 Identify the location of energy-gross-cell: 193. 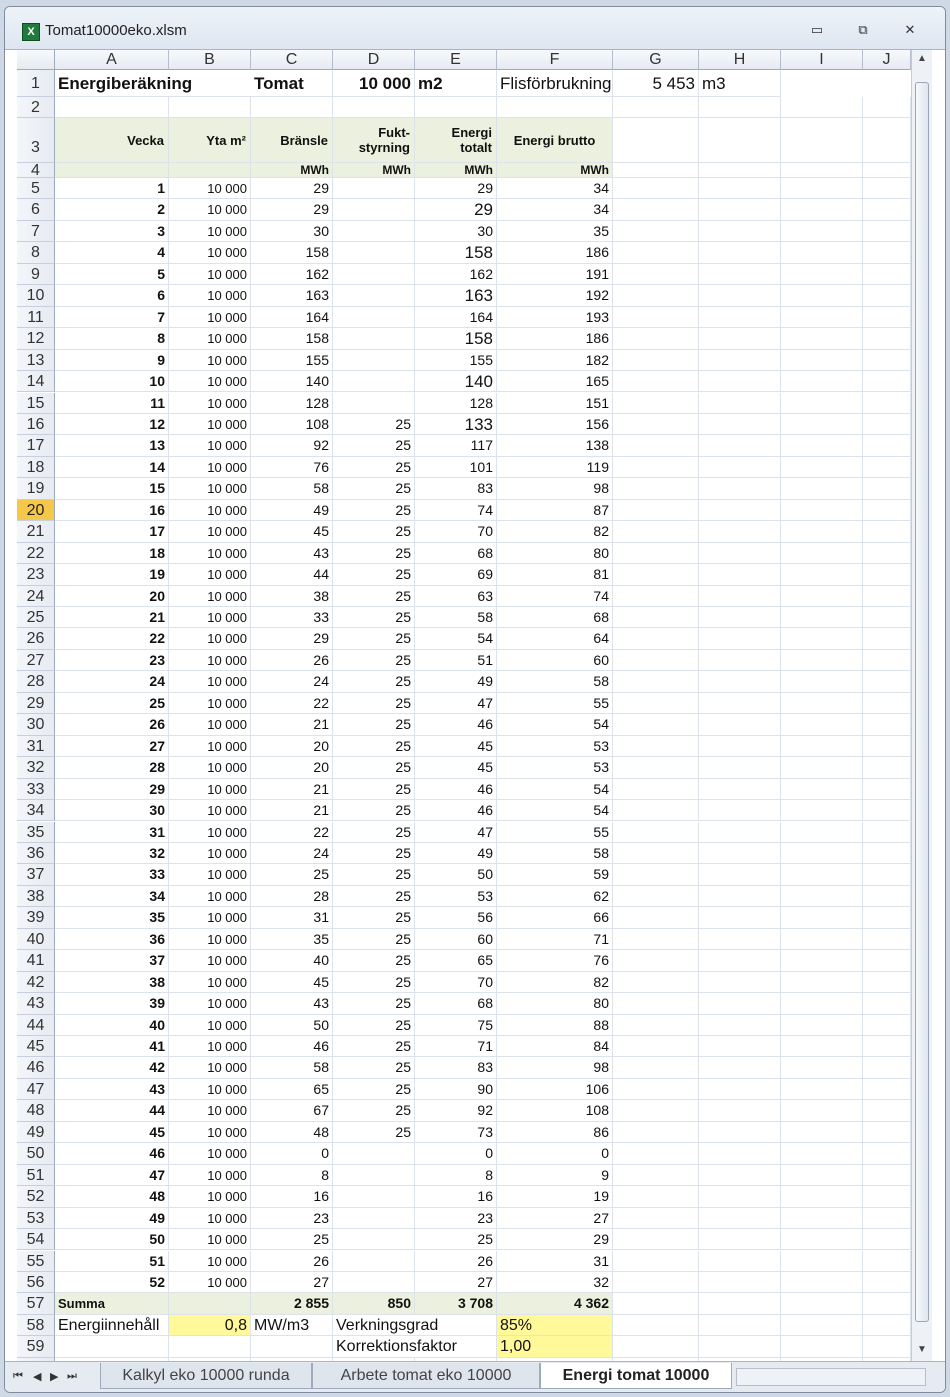
(555, 317).